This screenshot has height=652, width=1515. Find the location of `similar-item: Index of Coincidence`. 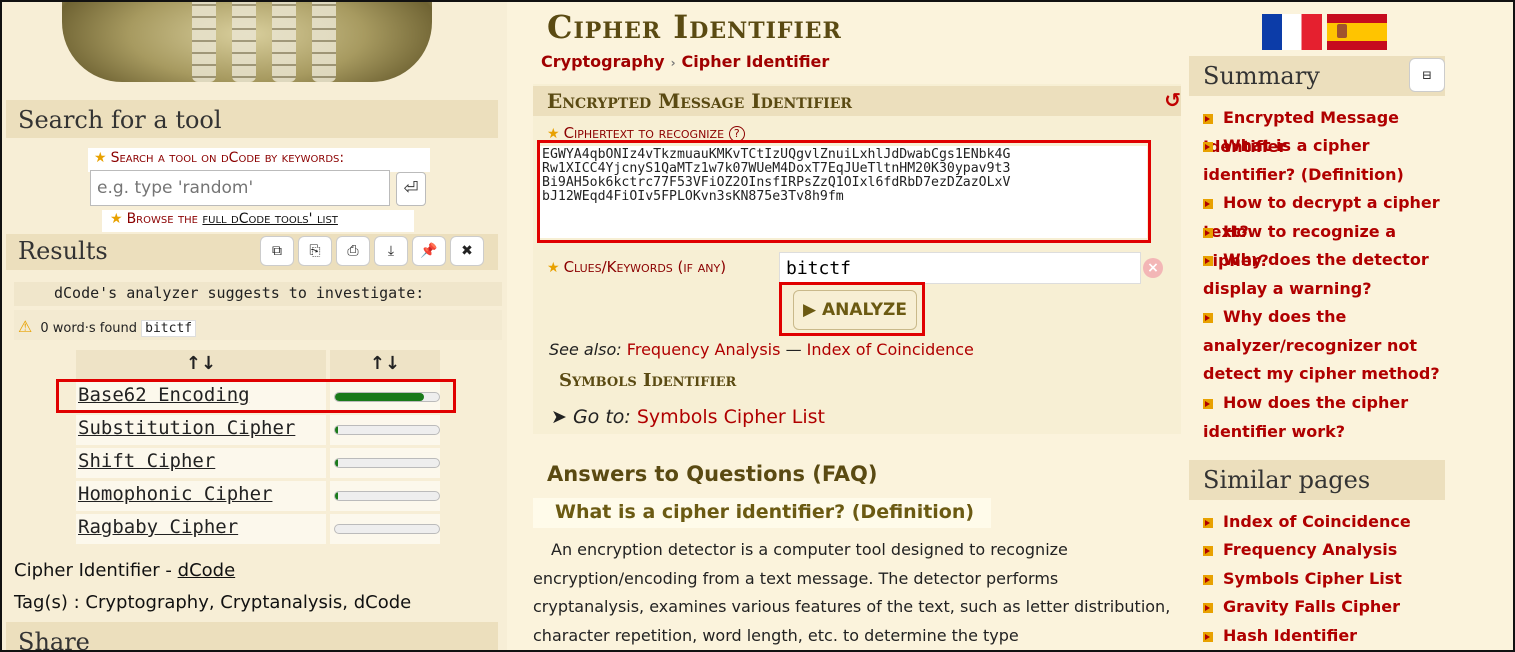

similar-item: Index of Coincidence is located at coordinates (1330, 522).